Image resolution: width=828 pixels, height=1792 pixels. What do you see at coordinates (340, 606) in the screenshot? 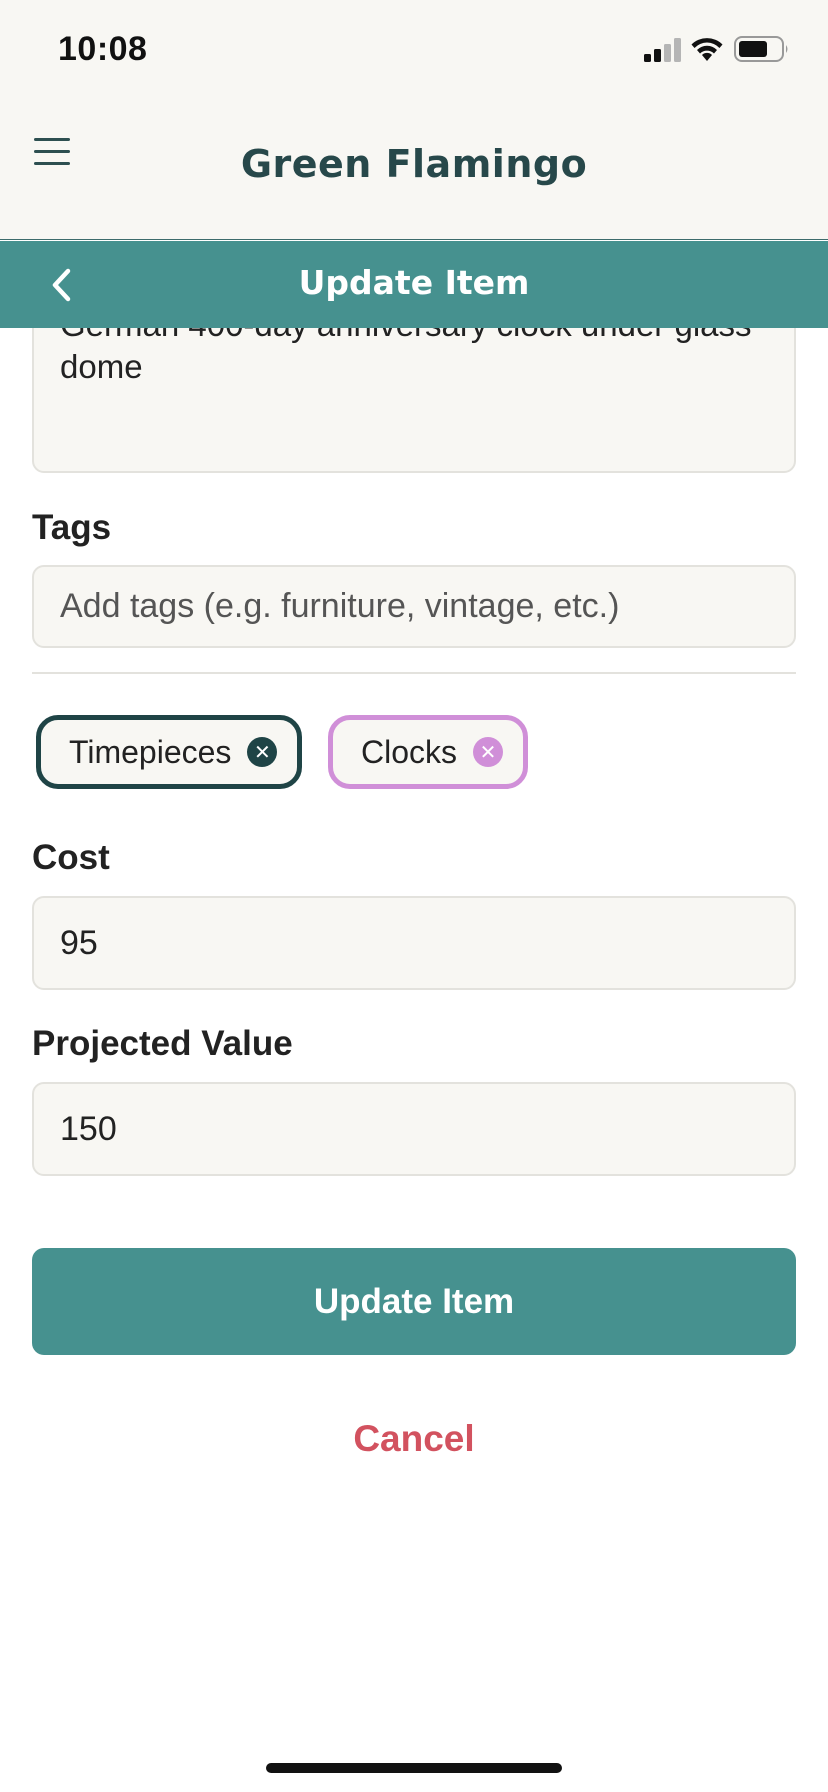
I see `tags-placeholder: Add tags (e.g. furniture, vintage, etc.)` at bounding box center [340, 606].